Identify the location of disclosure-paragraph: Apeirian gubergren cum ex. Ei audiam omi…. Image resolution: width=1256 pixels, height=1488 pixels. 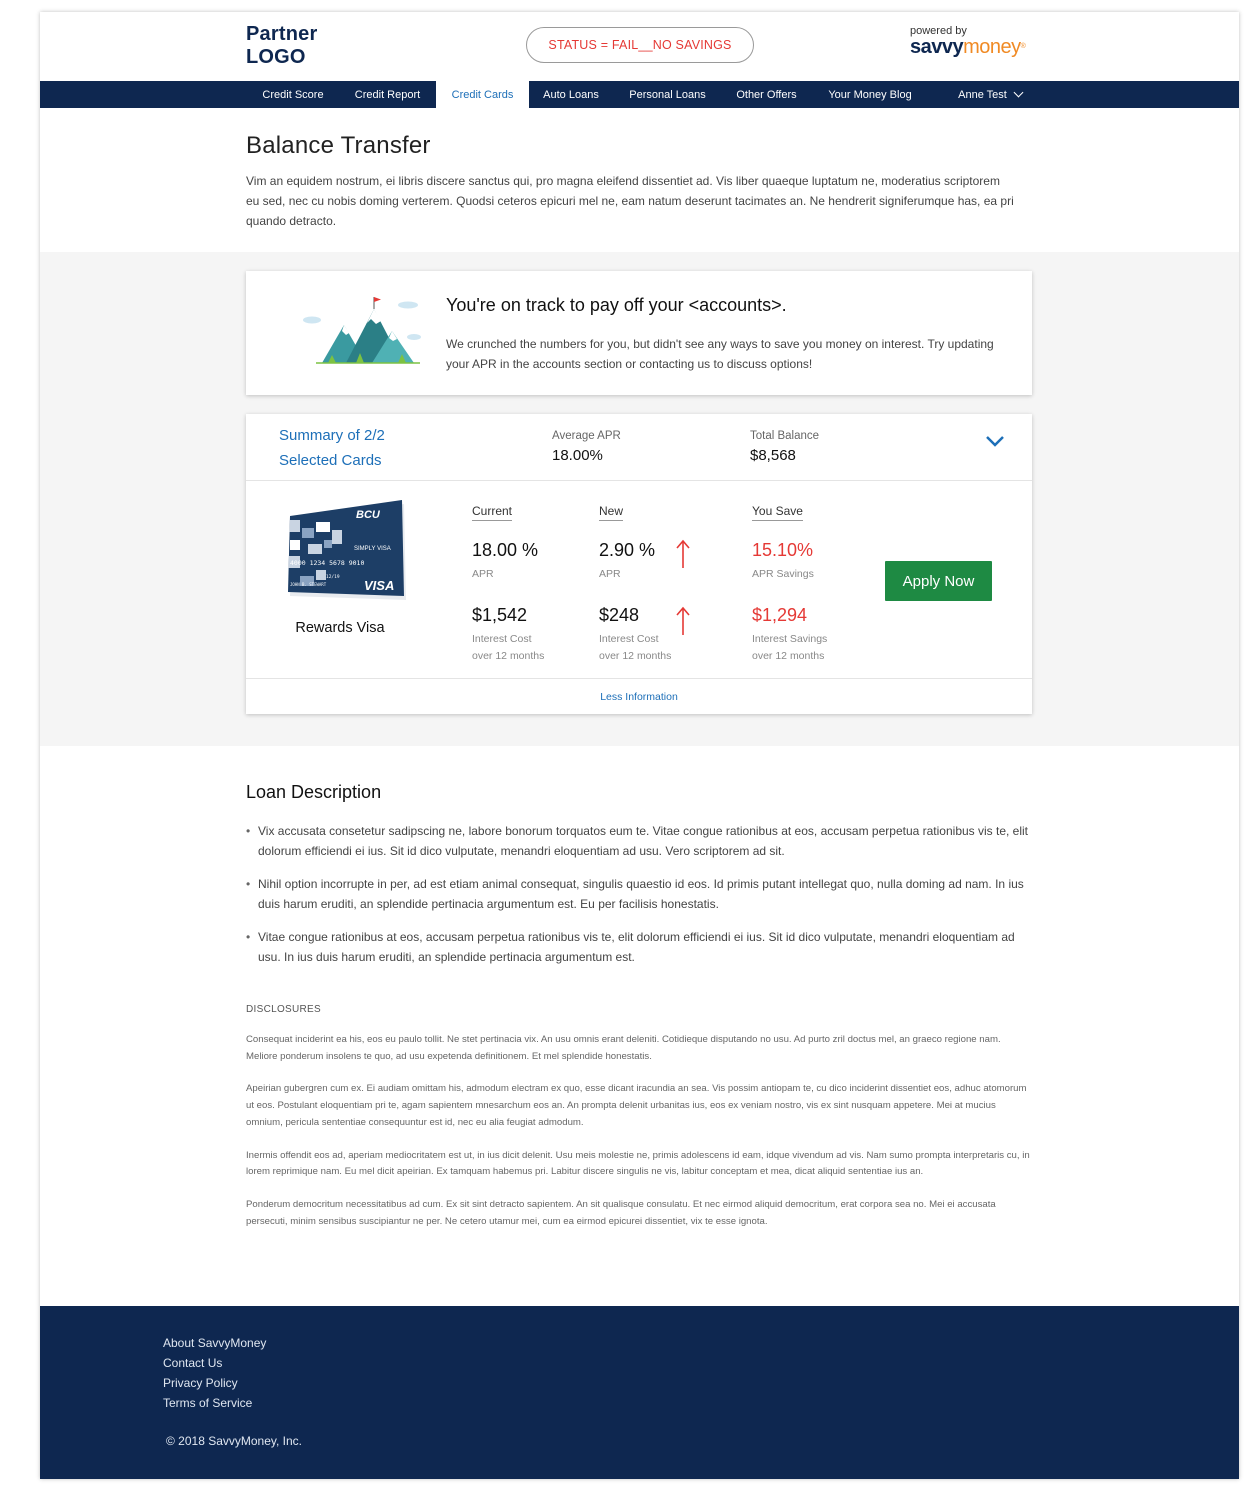
(636, 1105).